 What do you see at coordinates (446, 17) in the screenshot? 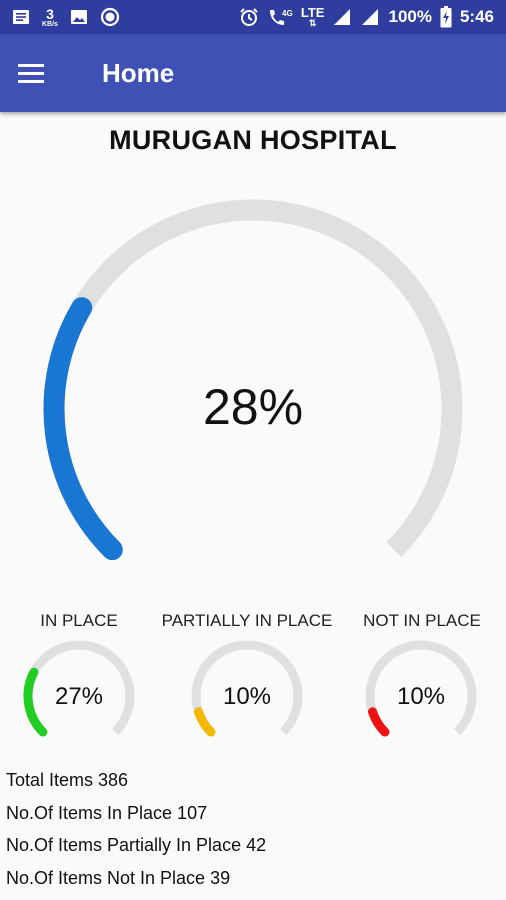
I see `battery-charging-icon` at bounding box center [446, 17].